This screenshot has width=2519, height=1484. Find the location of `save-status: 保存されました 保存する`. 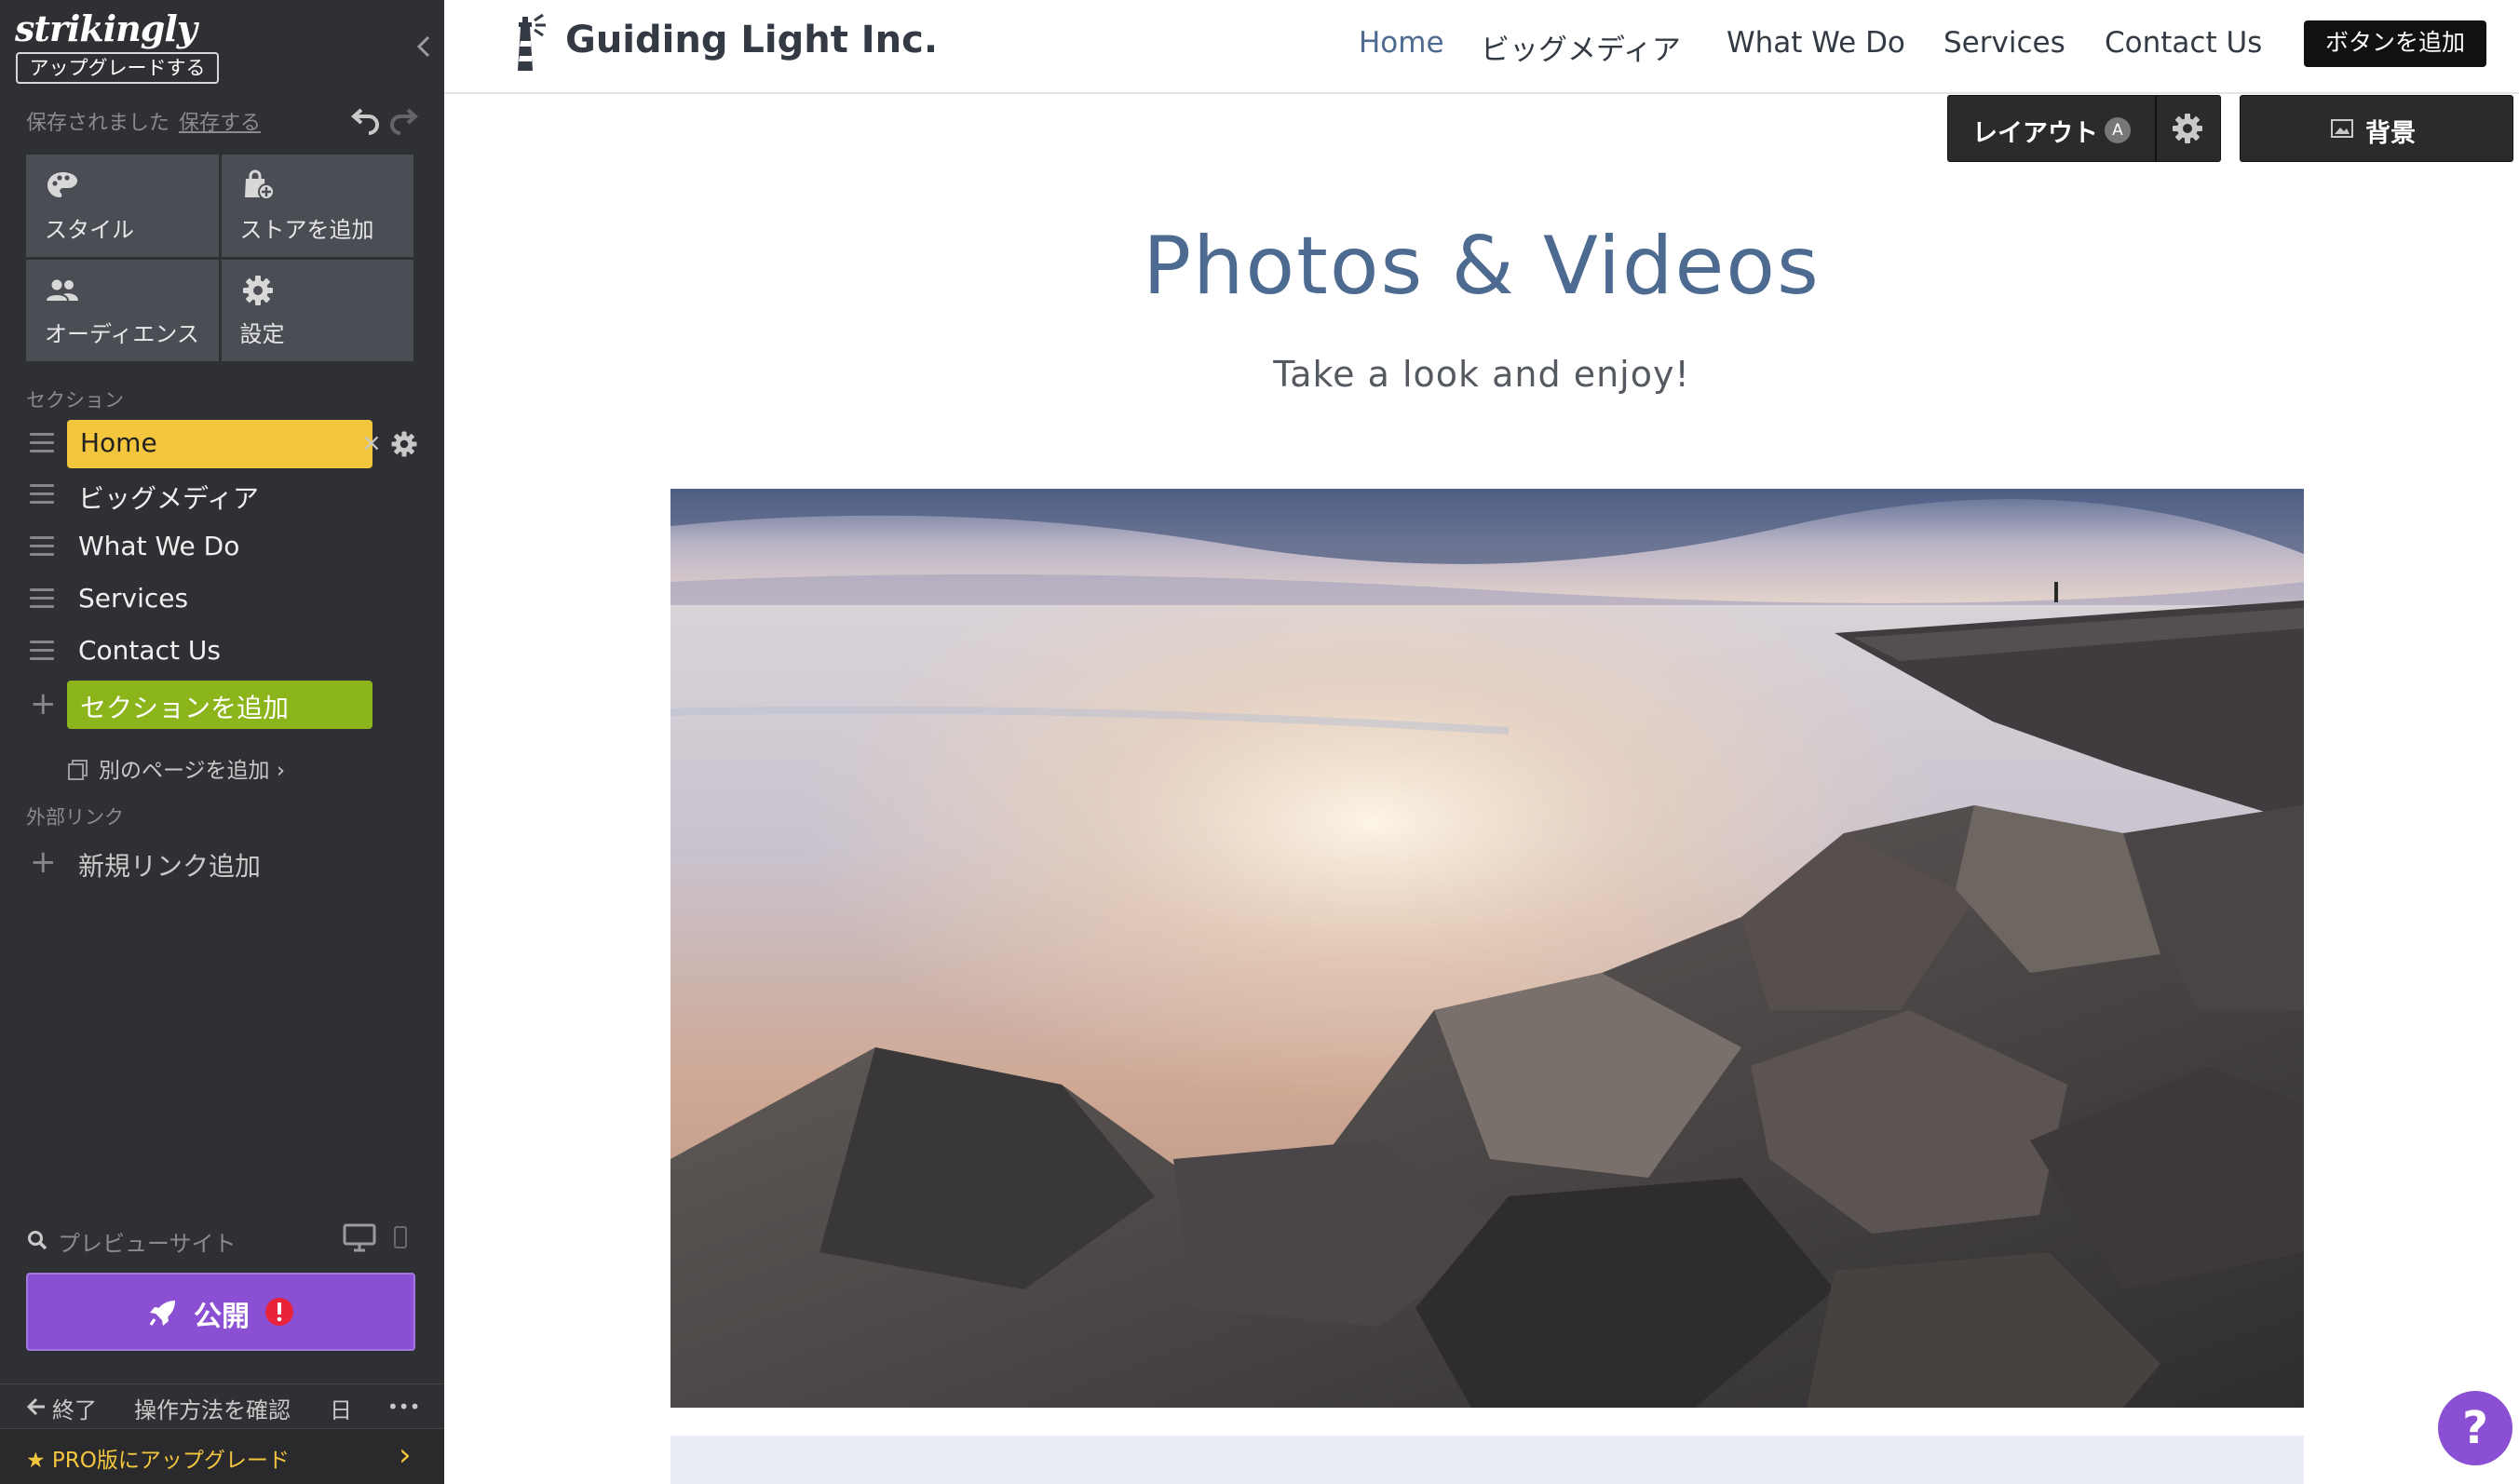

save-status: 保存されました 保存する is located at coordinates (143, 121).